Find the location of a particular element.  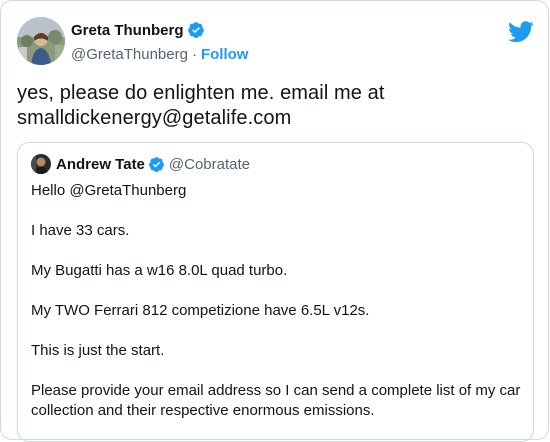

author-avatar-image is located at coordinates (41, 41).